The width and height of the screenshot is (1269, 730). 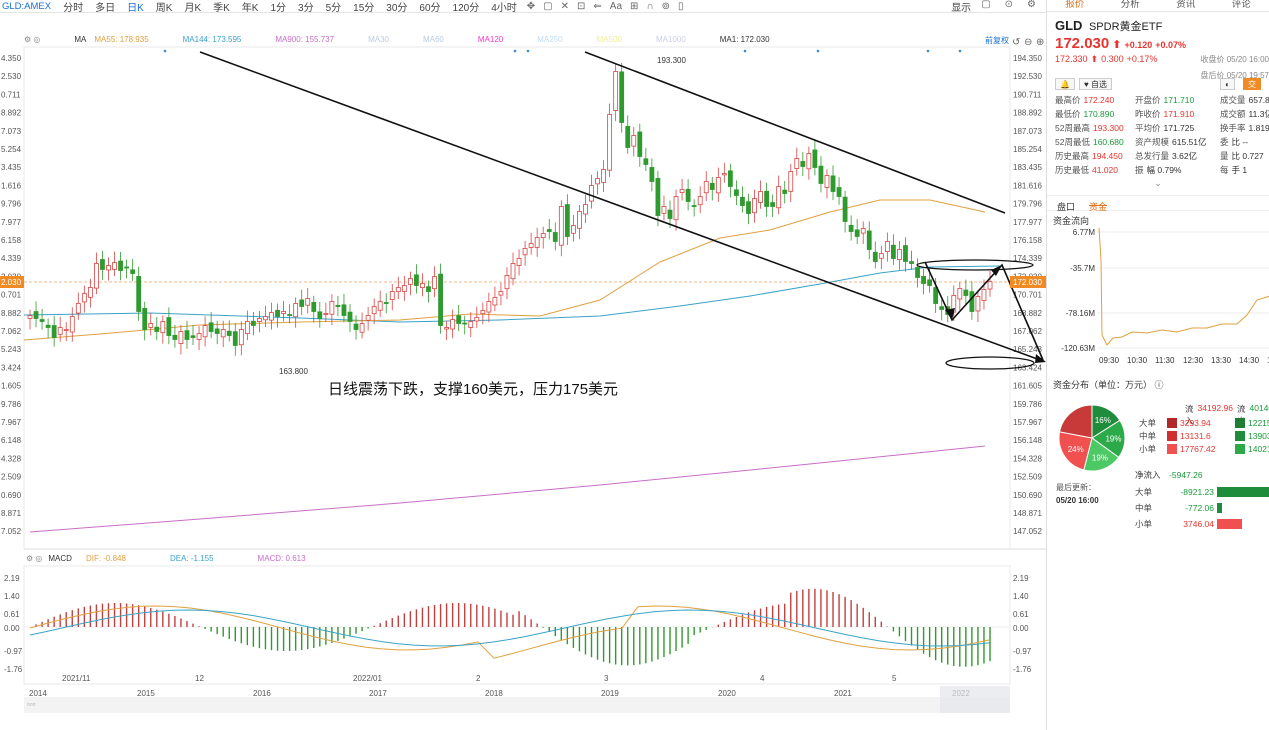 I want to click on upper-channel-line, so click(x=795, y=132).